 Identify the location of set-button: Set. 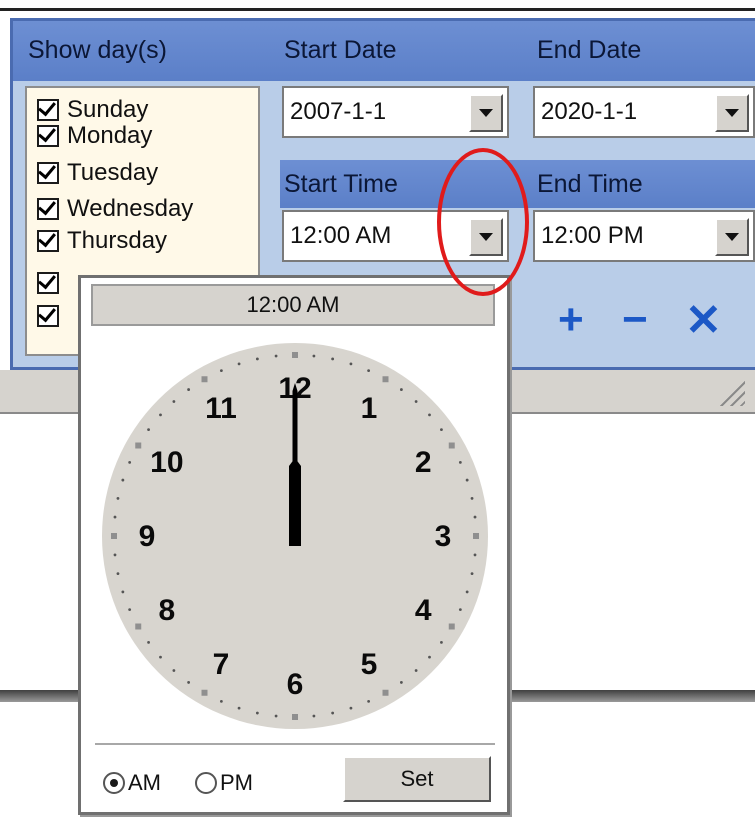
(417, 779).